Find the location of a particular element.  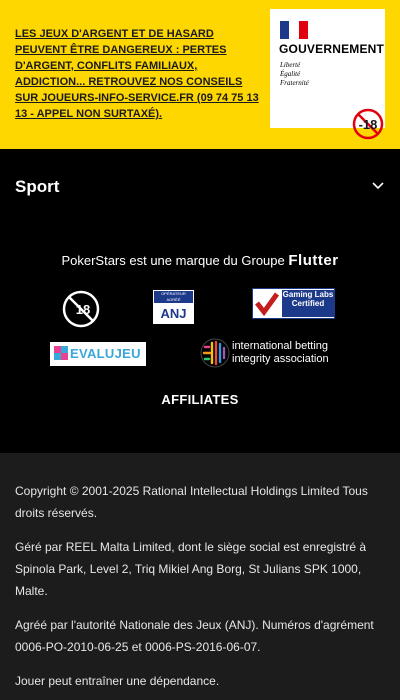

gov-name: GOUVERNEMENT is located at coordinates (332, 49).